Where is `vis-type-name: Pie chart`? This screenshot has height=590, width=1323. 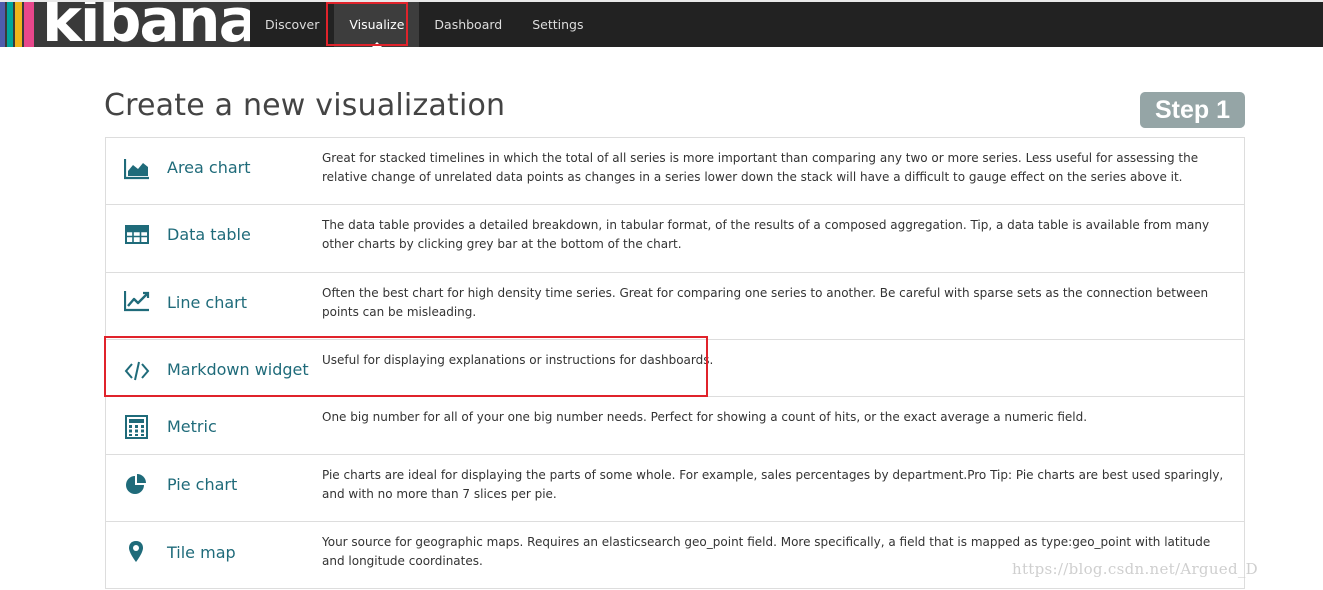 vis-type-name: Pie chart is located at coordinates (202, 484).